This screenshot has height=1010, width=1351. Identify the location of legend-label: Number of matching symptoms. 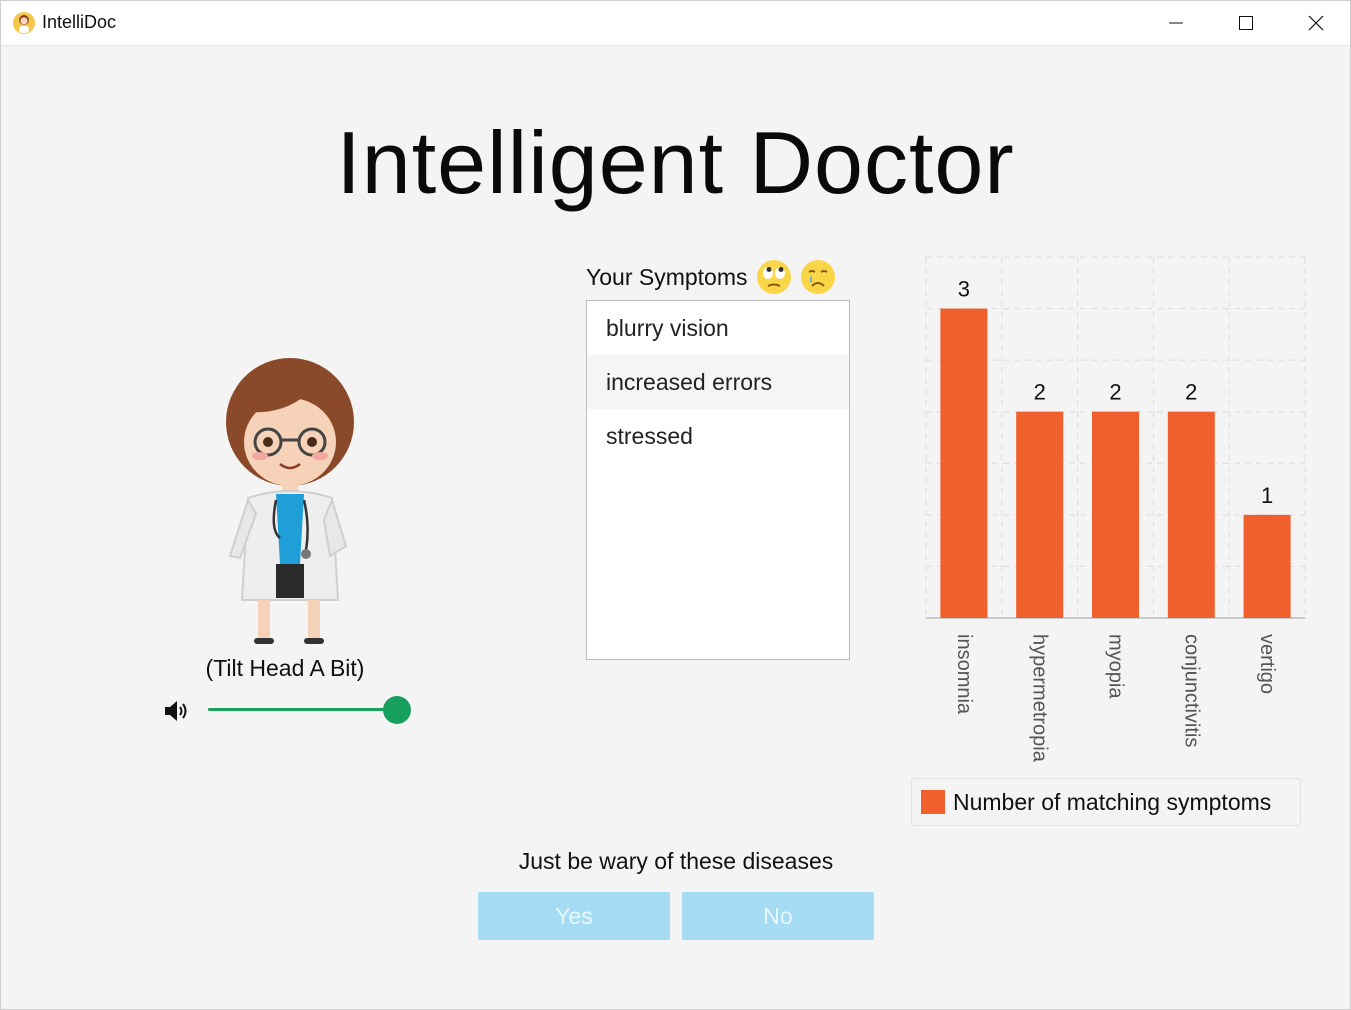
(1112, 801).